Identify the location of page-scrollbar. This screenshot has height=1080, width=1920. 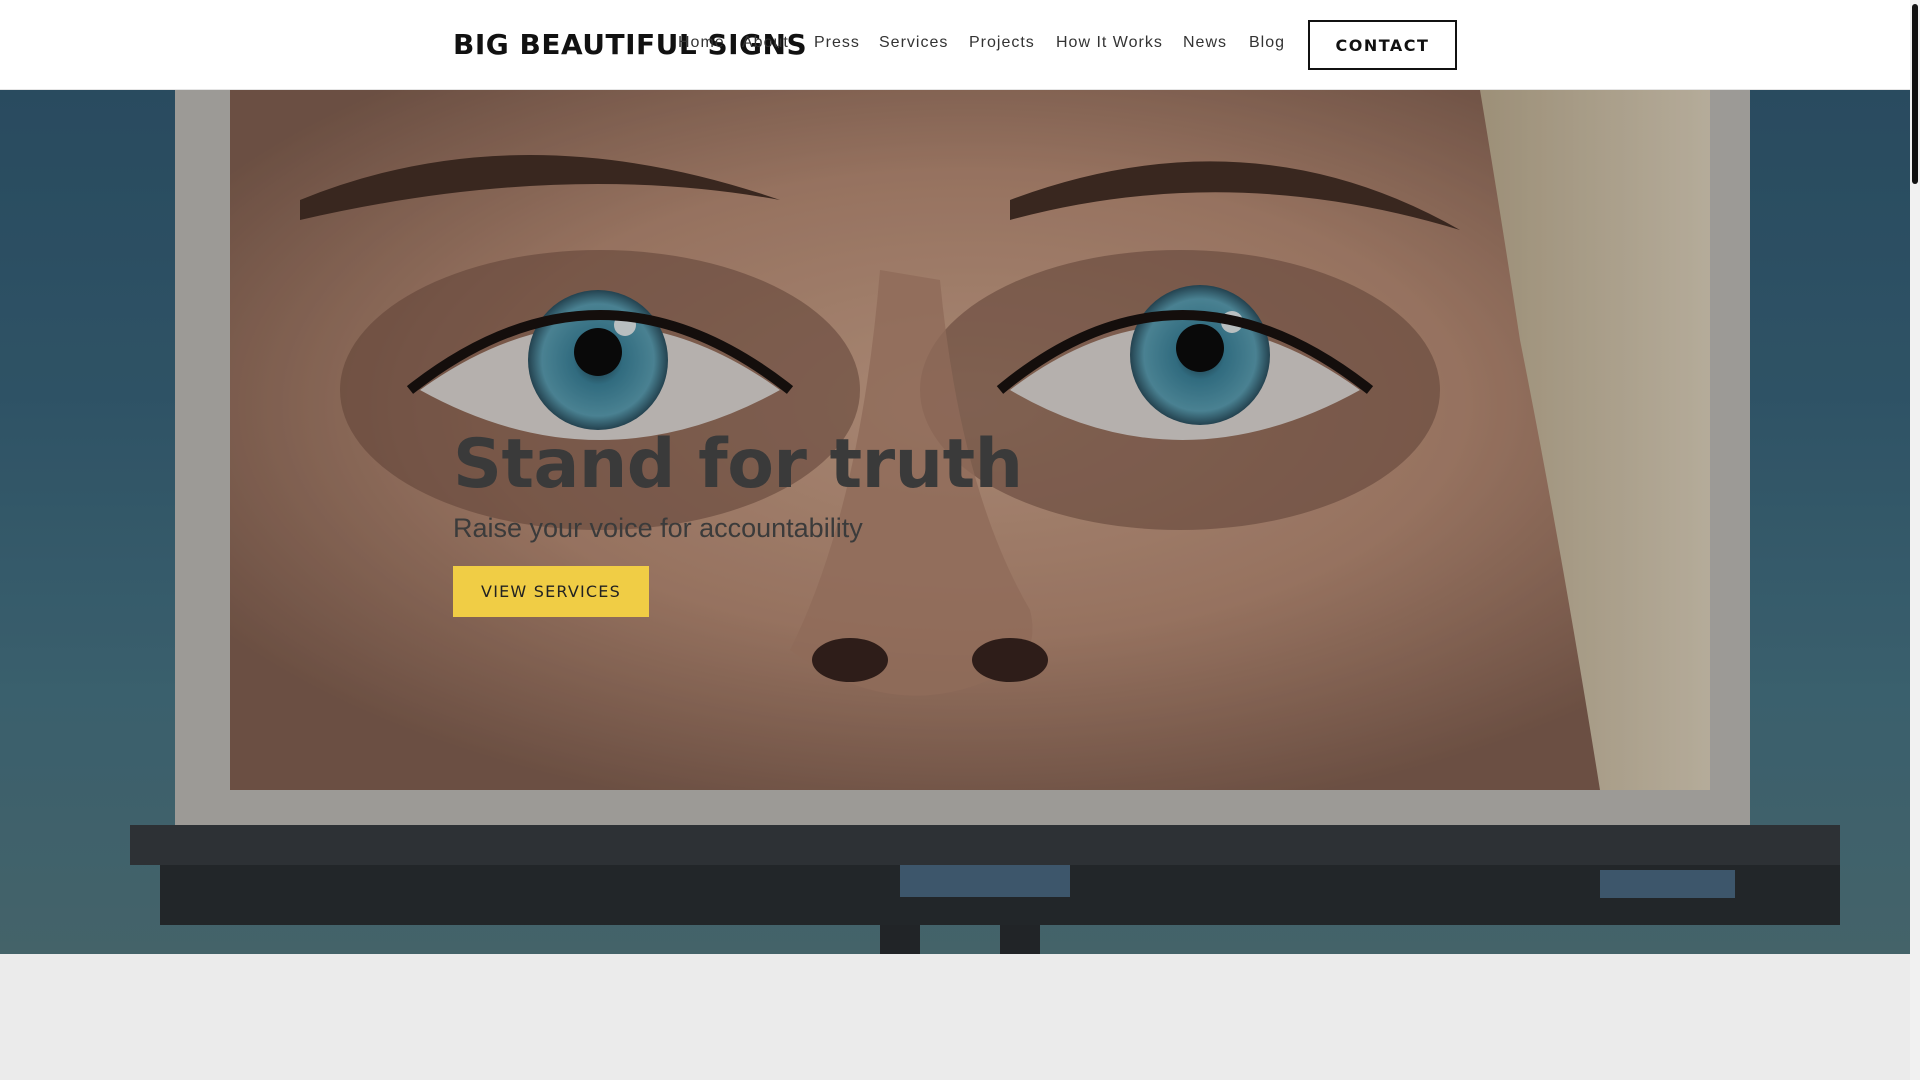
(1915, 540).